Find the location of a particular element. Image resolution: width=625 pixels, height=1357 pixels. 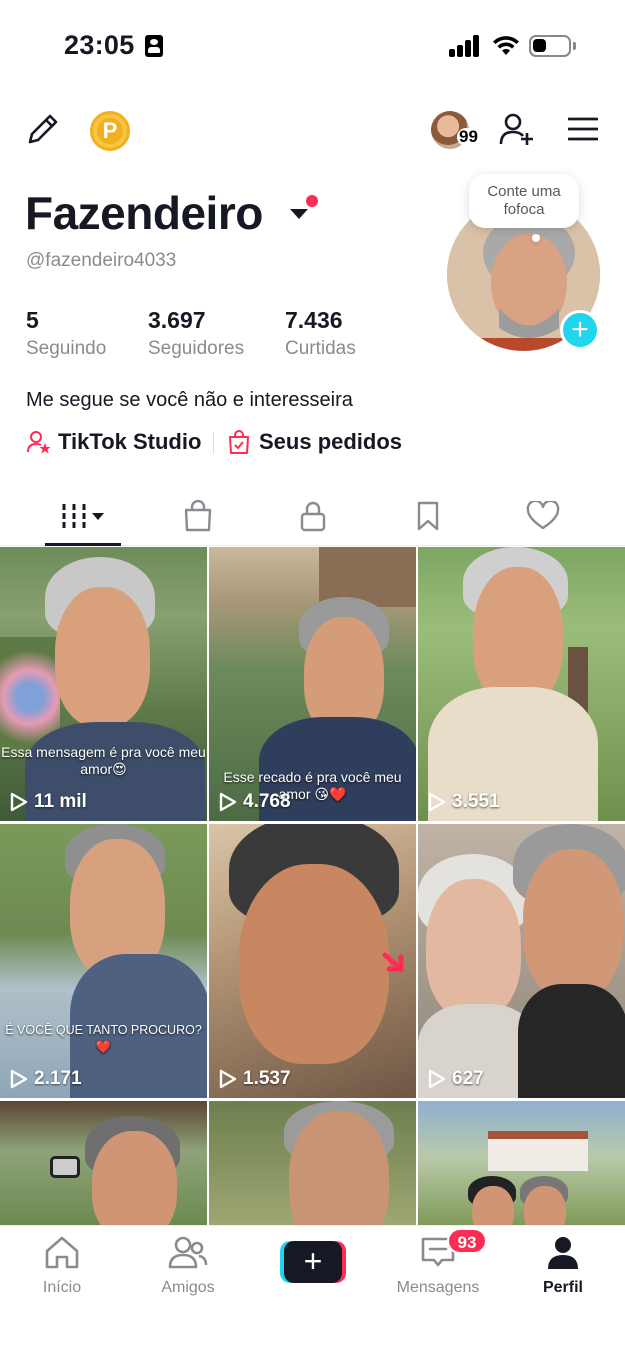

lock-icon is located at coordinates (313, 516).